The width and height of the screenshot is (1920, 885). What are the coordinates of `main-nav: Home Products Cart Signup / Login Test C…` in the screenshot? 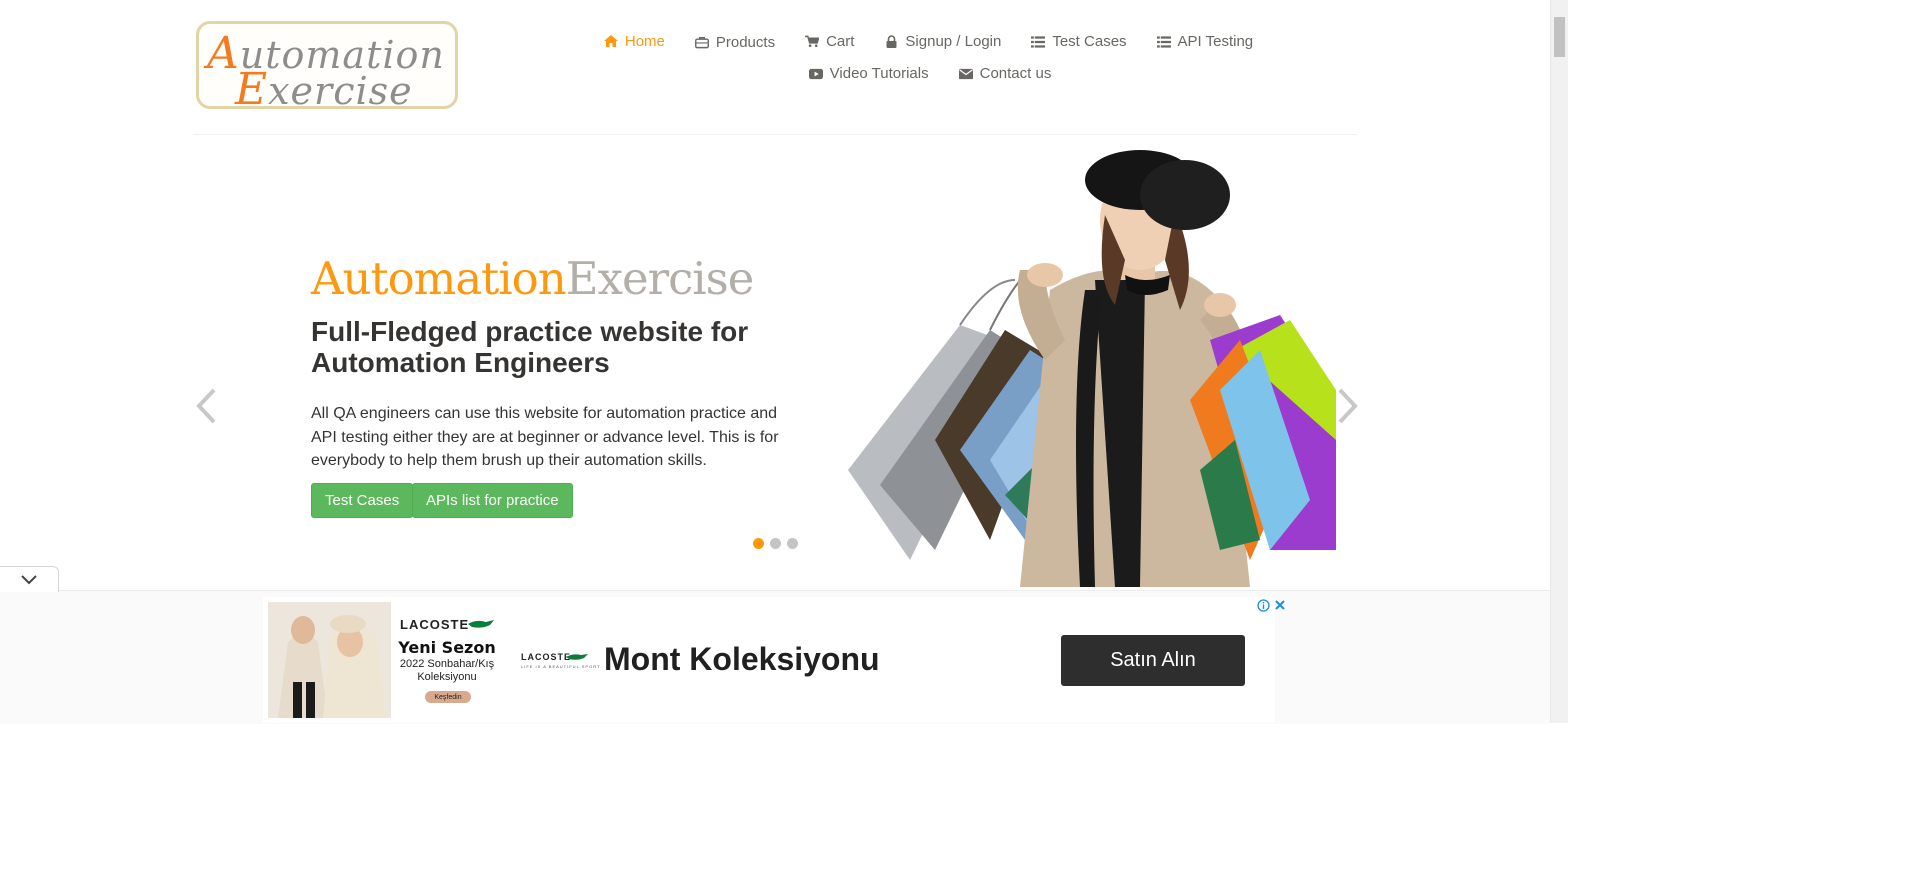 It's located at (930, 57).